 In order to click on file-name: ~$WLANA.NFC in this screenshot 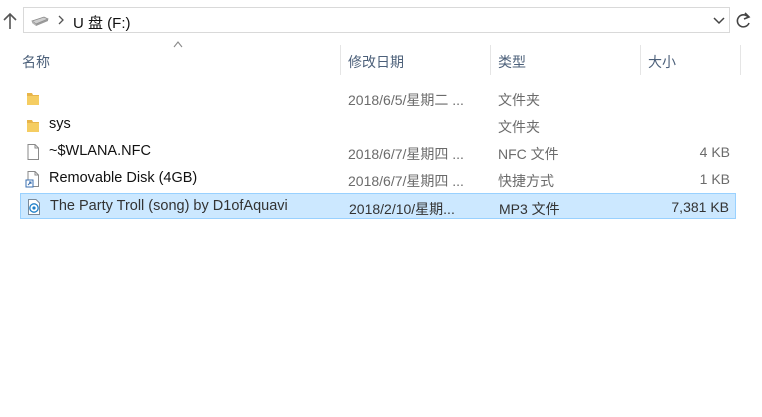, I will do `click(100, 151)`.